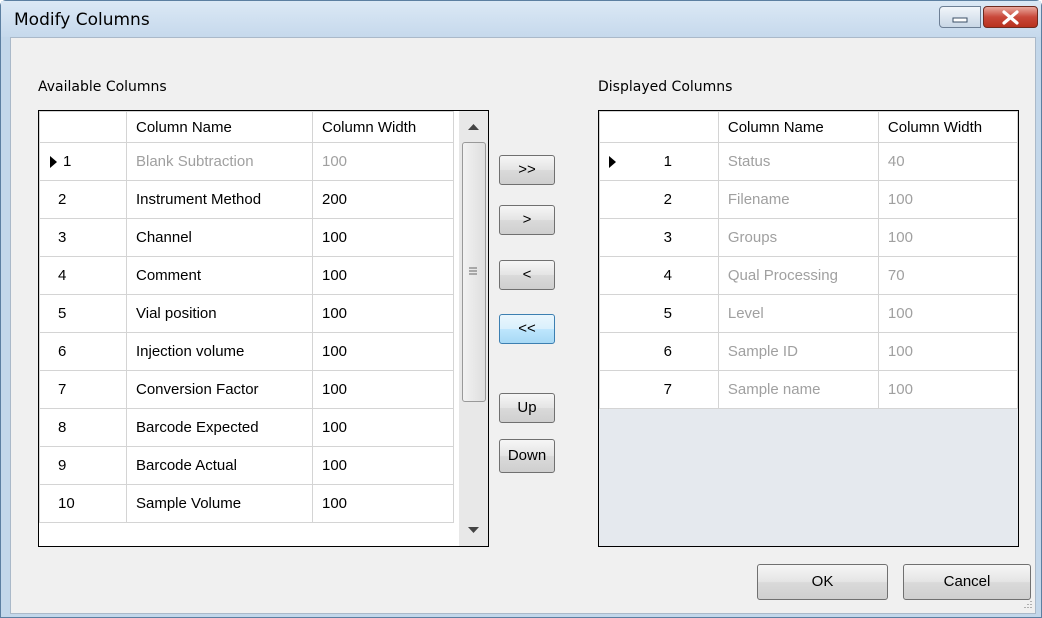 This screenshot has width=1042, height=618. Describe the element at coordinates (219, 389) in the screenshot. I see `column-name-cell: Conversion Factor` at that location.